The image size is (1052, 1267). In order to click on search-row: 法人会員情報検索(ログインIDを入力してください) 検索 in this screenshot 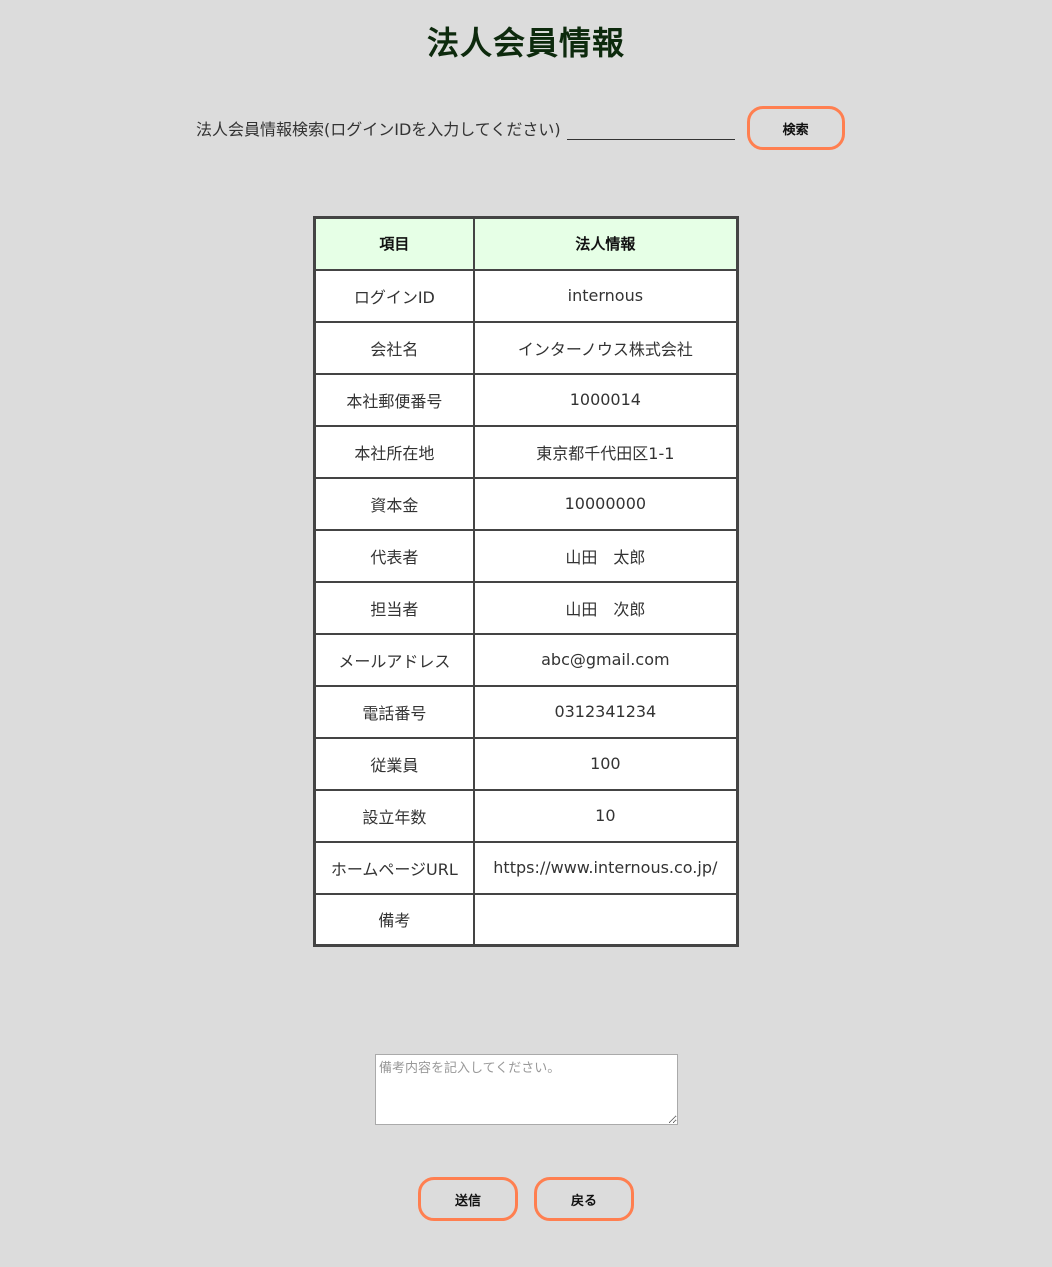, I will do `click(520, 128)`.